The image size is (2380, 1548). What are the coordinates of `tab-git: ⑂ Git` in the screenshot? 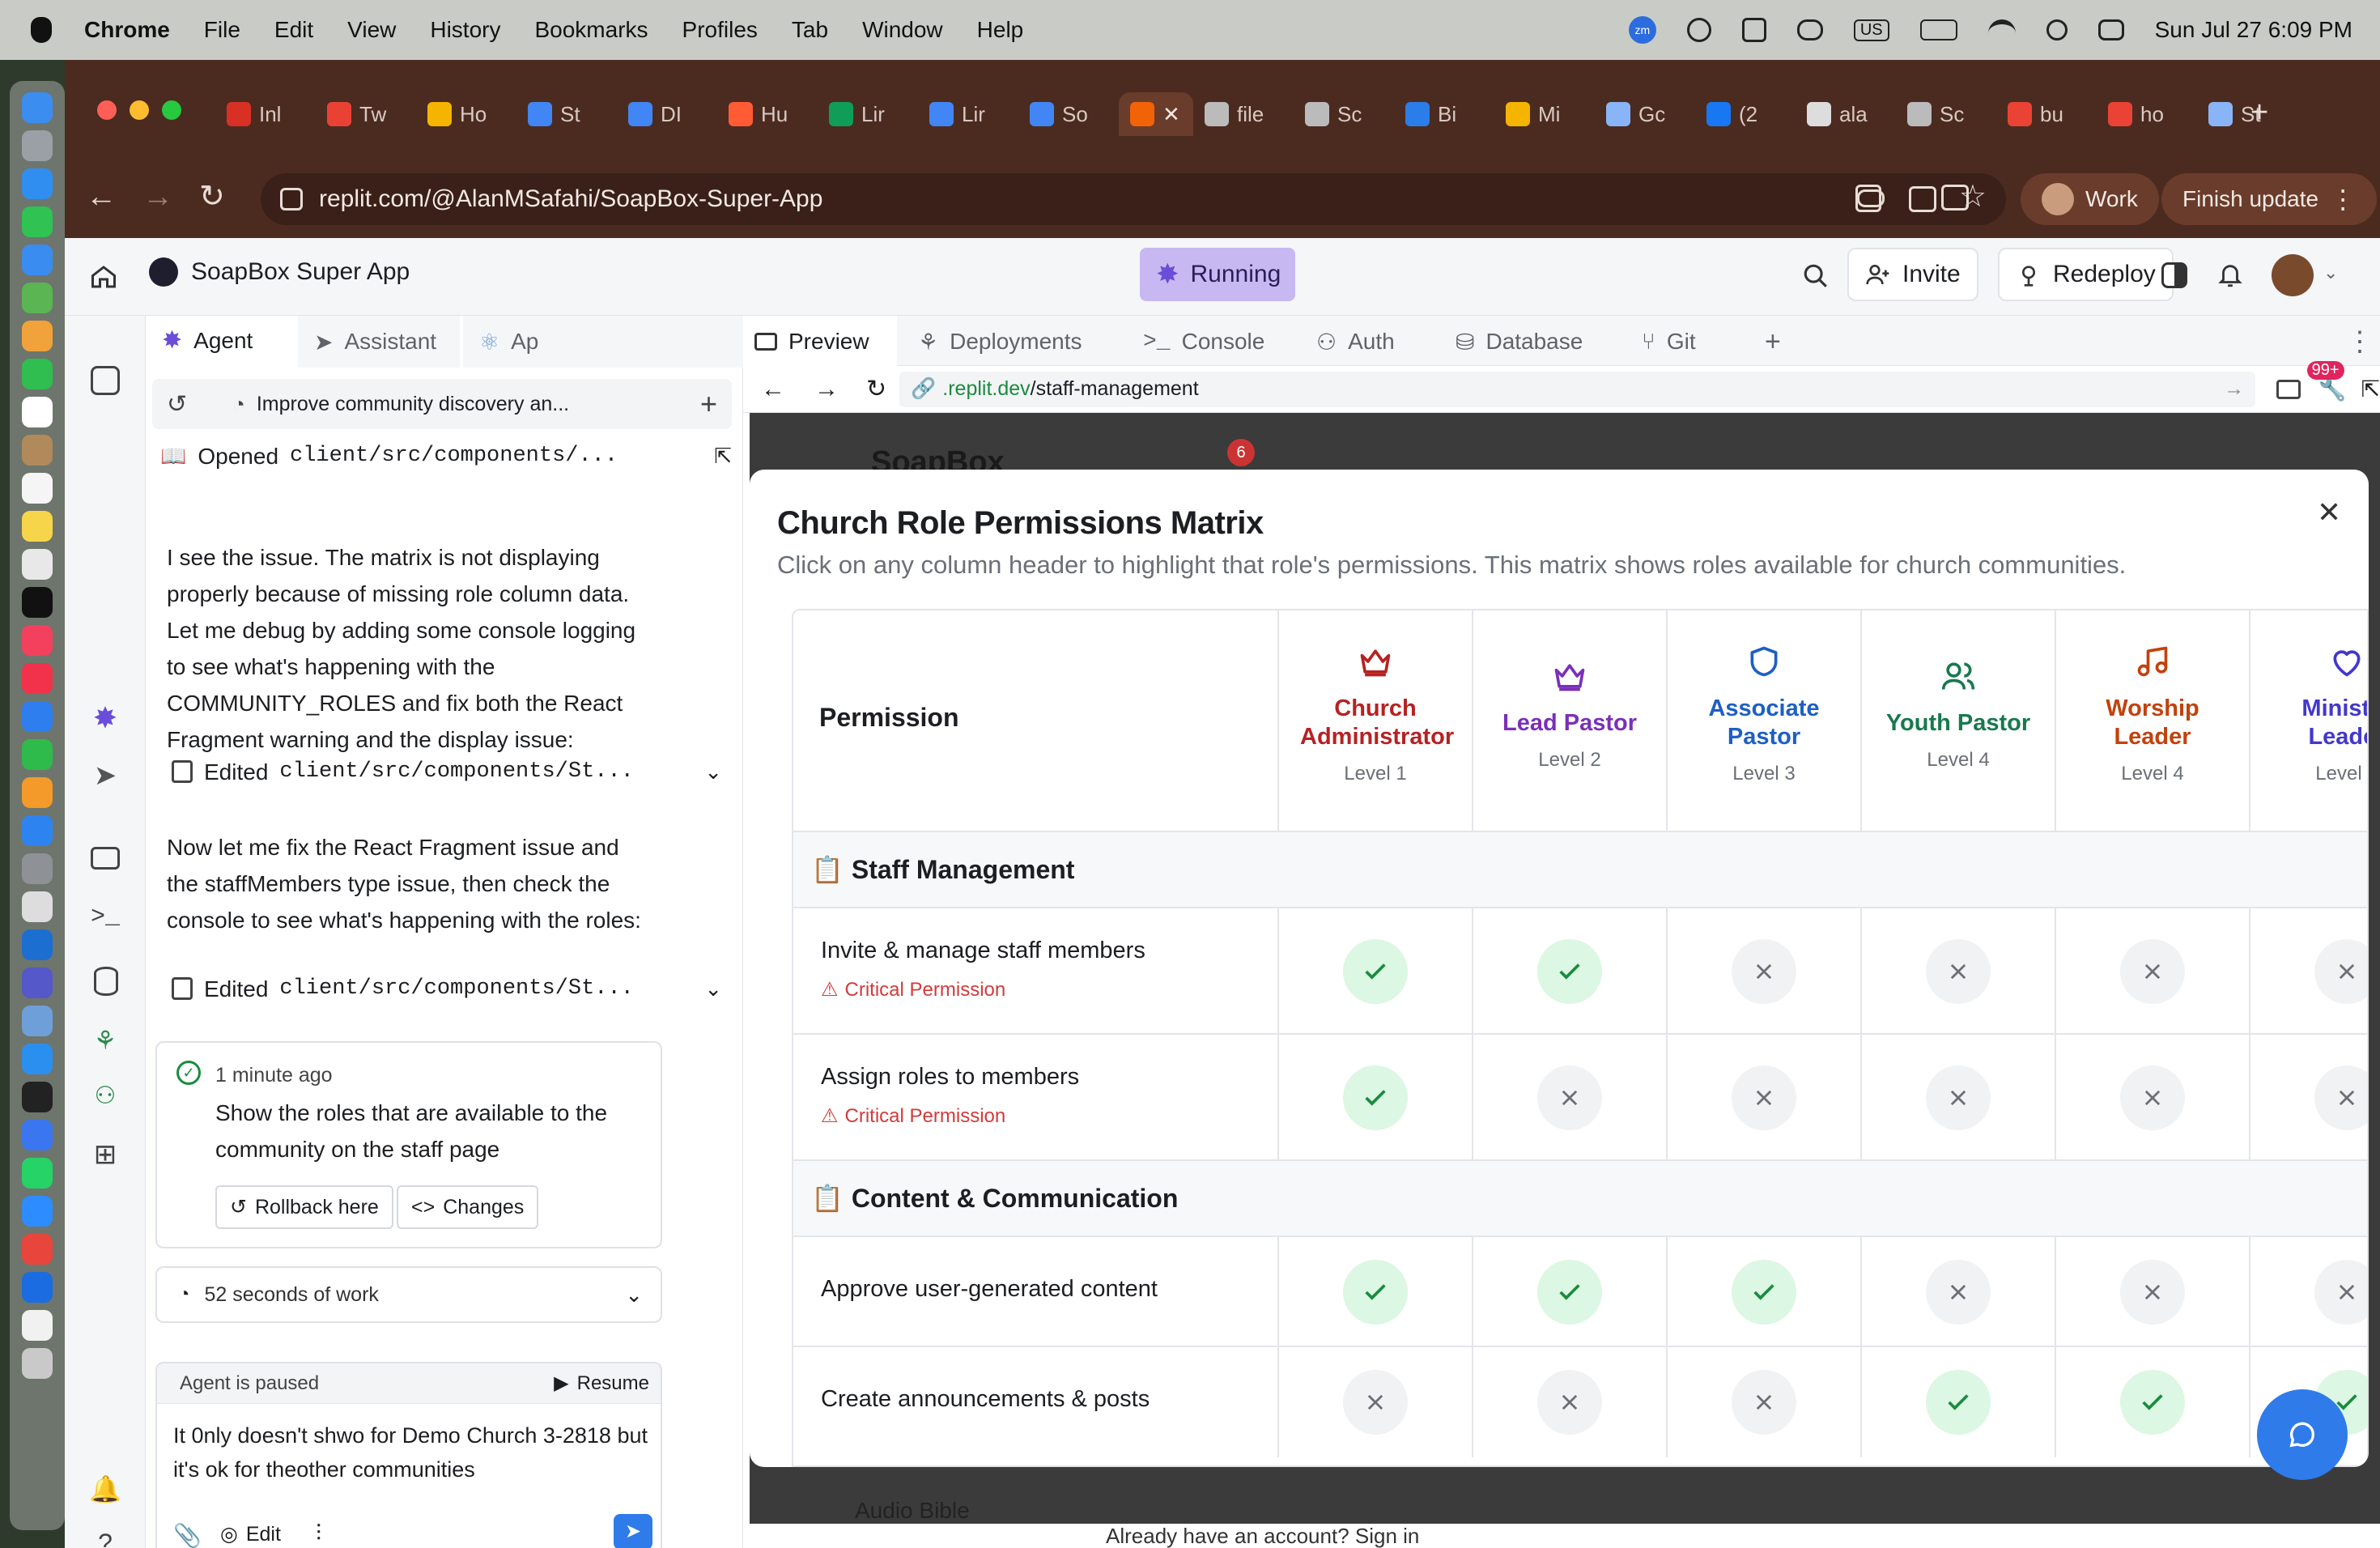 It's located at (1669, 342).